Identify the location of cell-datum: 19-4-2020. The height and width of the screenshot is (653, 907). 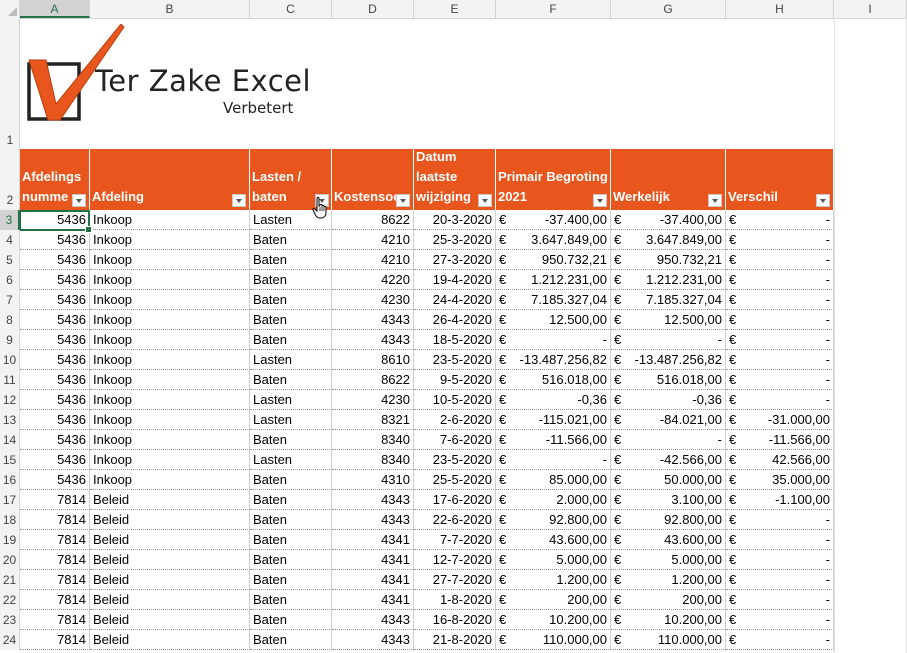
(455, 280).